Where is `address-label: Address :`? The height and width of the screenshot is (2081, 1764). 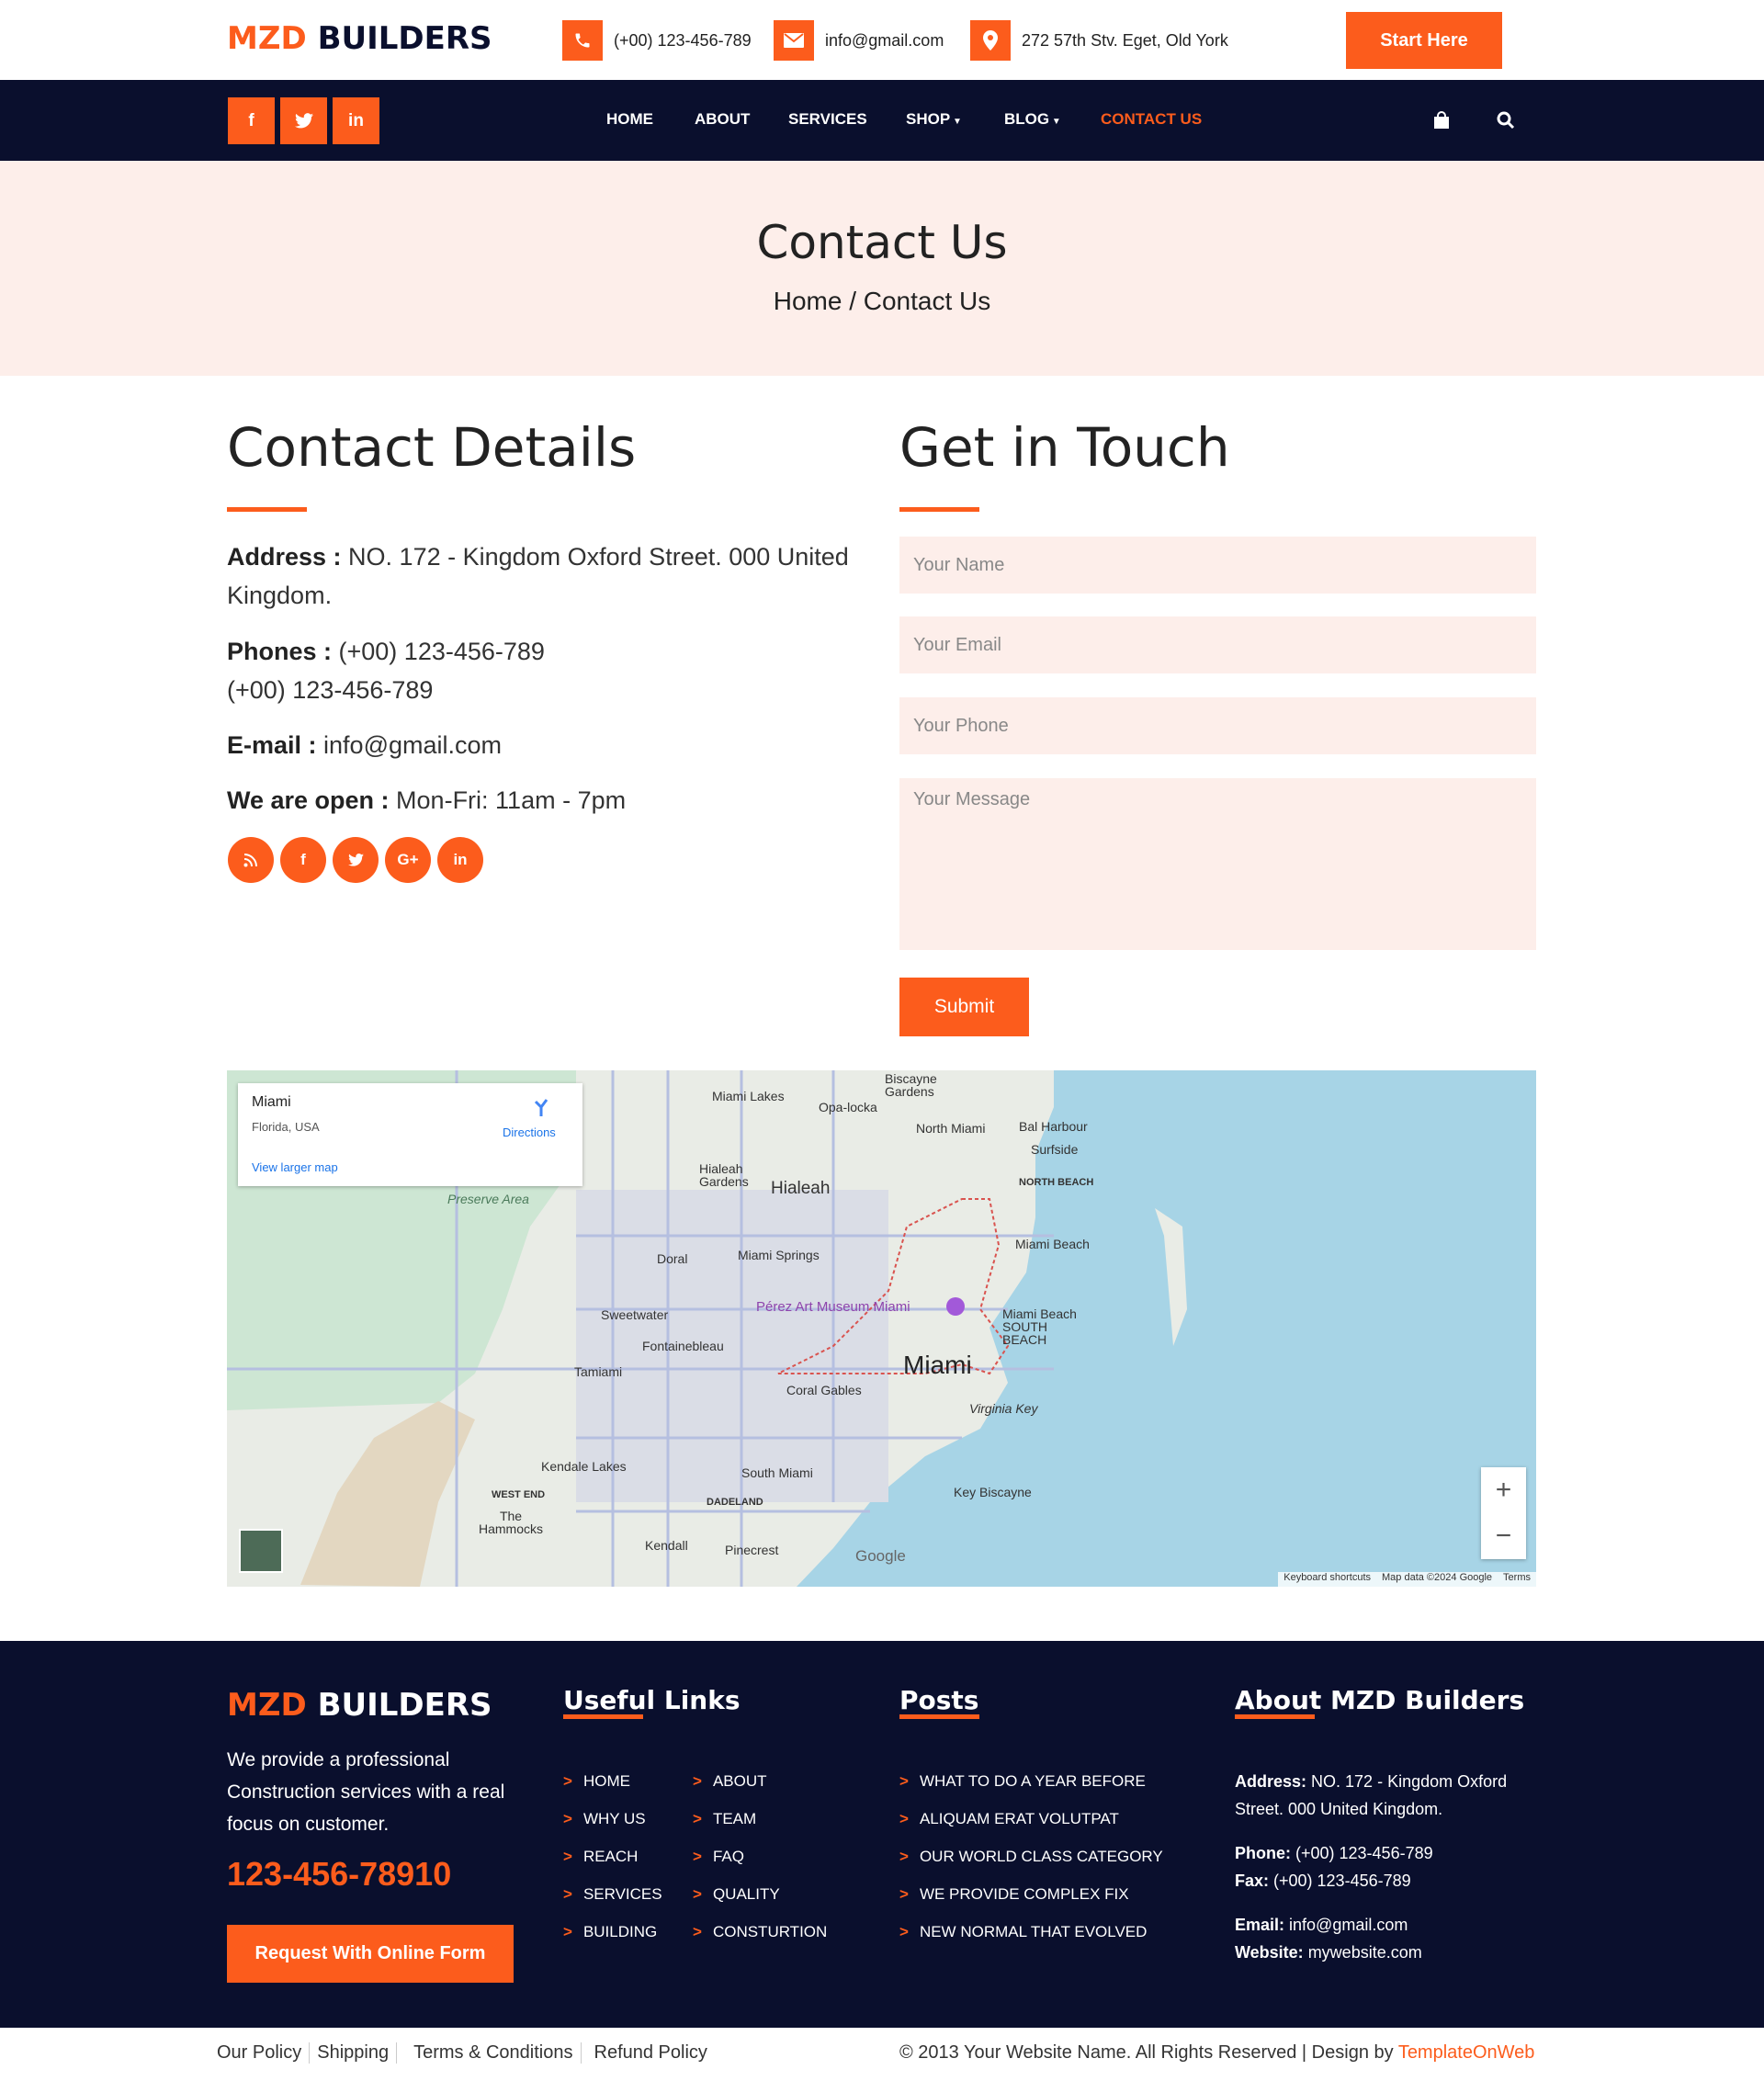
address-label: Address : is located at coordinates (284, 557).